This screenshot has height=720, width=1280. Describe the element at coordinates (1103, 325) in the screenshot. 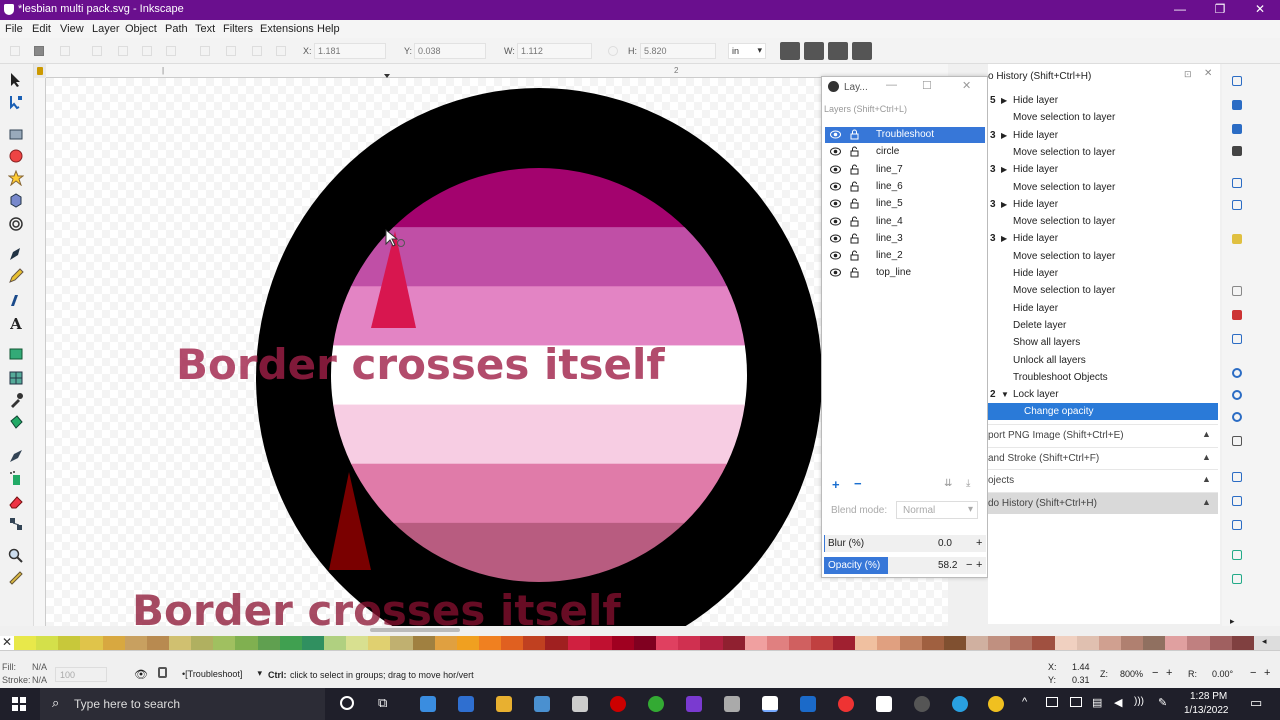

I see `history-item: Delete layer` at that location.